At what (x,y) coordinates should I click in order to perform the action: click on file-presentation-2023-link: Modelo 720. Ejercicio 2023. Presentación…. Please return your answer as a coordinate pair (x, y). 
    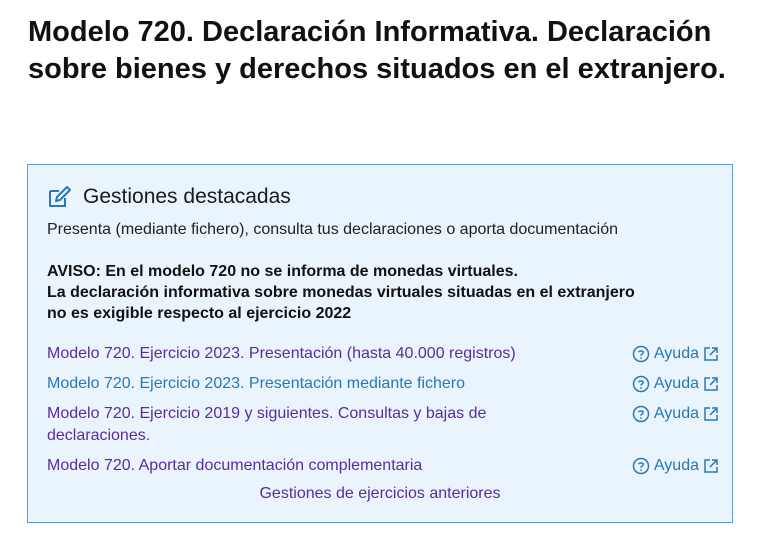
    Looking at the image, I should click on (312, 384).